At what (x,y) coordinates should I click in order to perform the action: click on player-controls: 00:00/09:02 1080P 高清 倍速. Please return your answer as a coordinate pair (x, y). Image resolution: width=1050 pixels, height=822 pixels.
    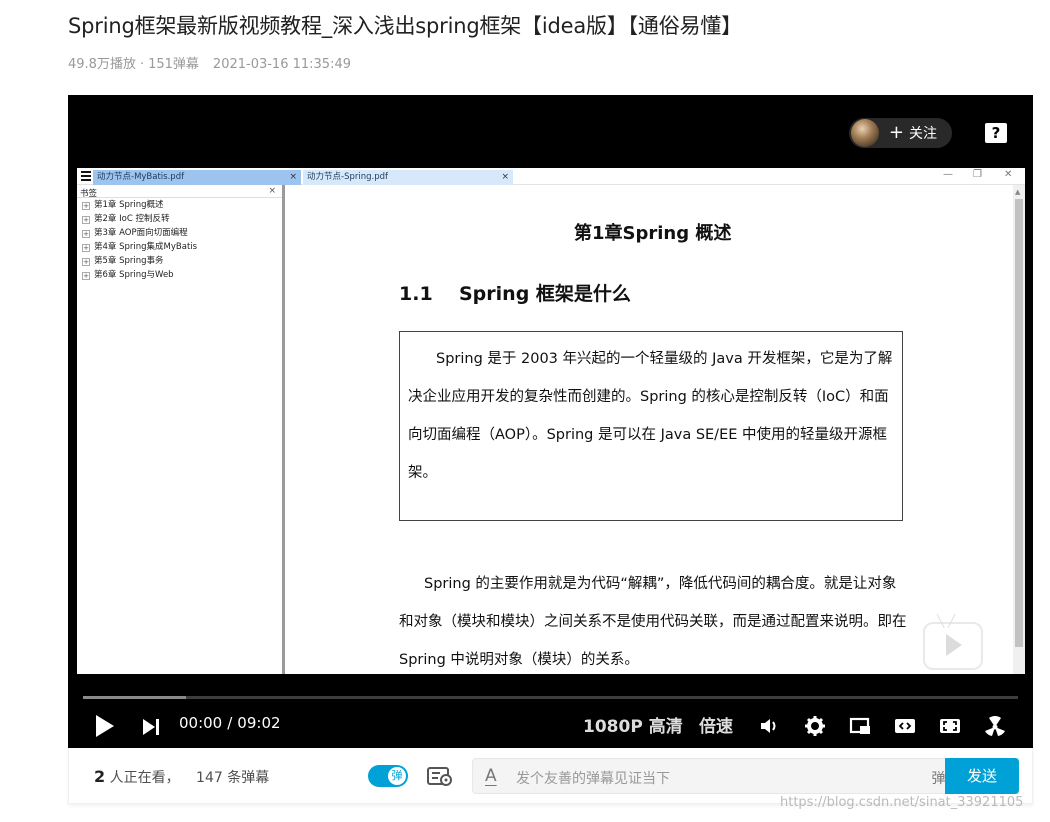
    Looking at the image, I should click on (550, 725).